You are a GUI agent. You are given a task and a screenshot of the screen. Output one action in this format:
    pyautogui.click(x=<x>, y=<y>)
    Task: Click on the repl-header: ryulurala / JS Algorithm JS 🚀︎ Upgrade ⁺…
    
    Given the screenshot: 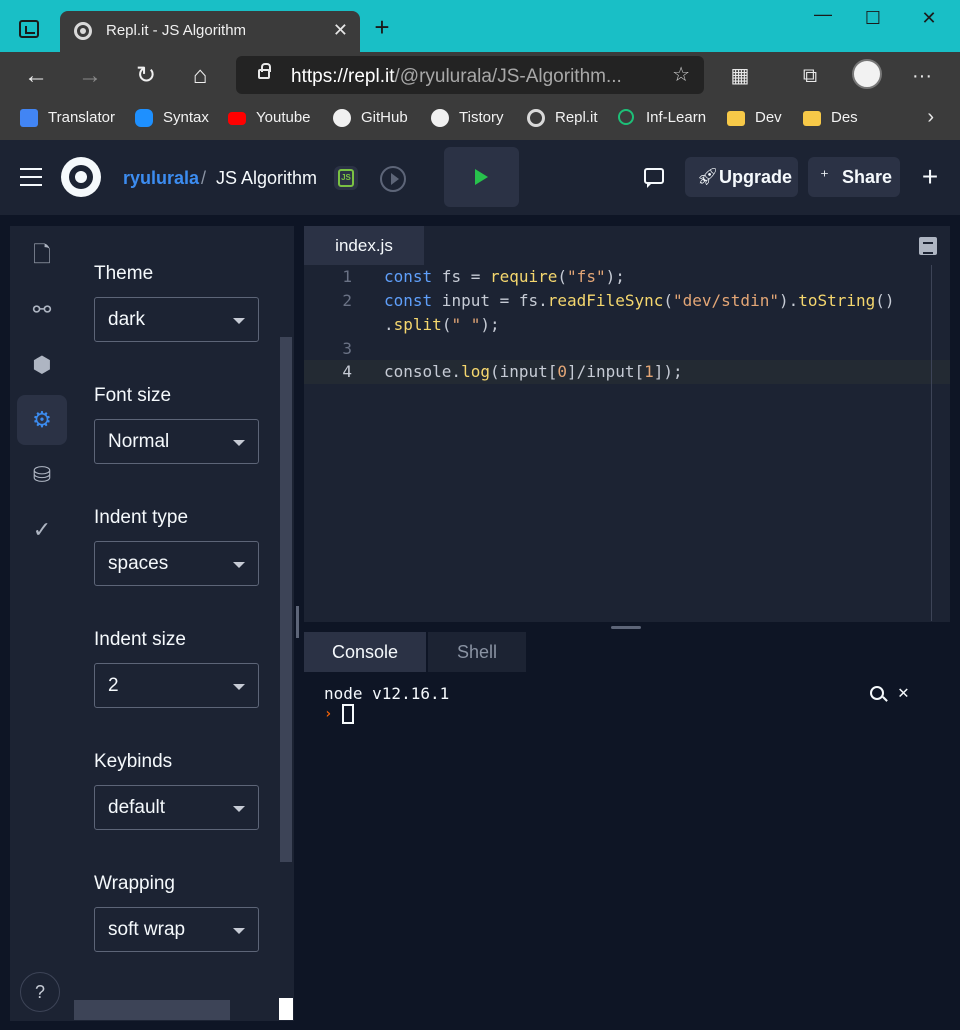 What is the action you would take?
    pyautogui.click(x=480, y=178)
    